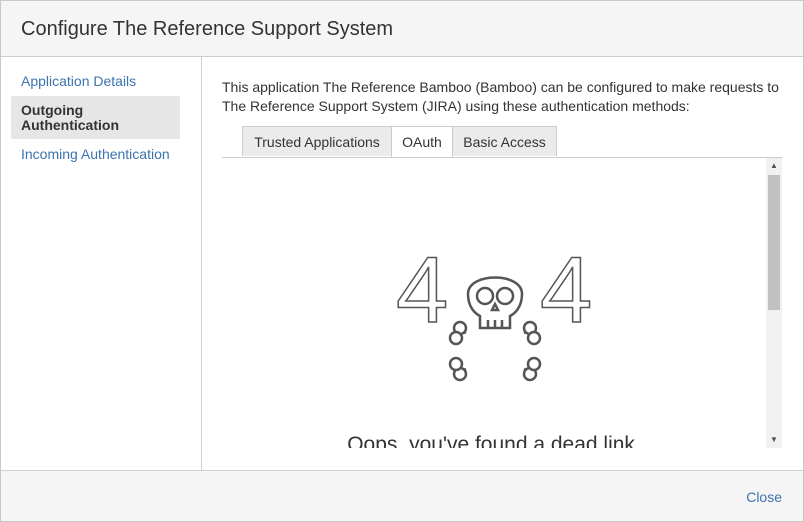 The image size is (804, 522). I want to click on error-404-illustration: 4 4, so click(494, 314).